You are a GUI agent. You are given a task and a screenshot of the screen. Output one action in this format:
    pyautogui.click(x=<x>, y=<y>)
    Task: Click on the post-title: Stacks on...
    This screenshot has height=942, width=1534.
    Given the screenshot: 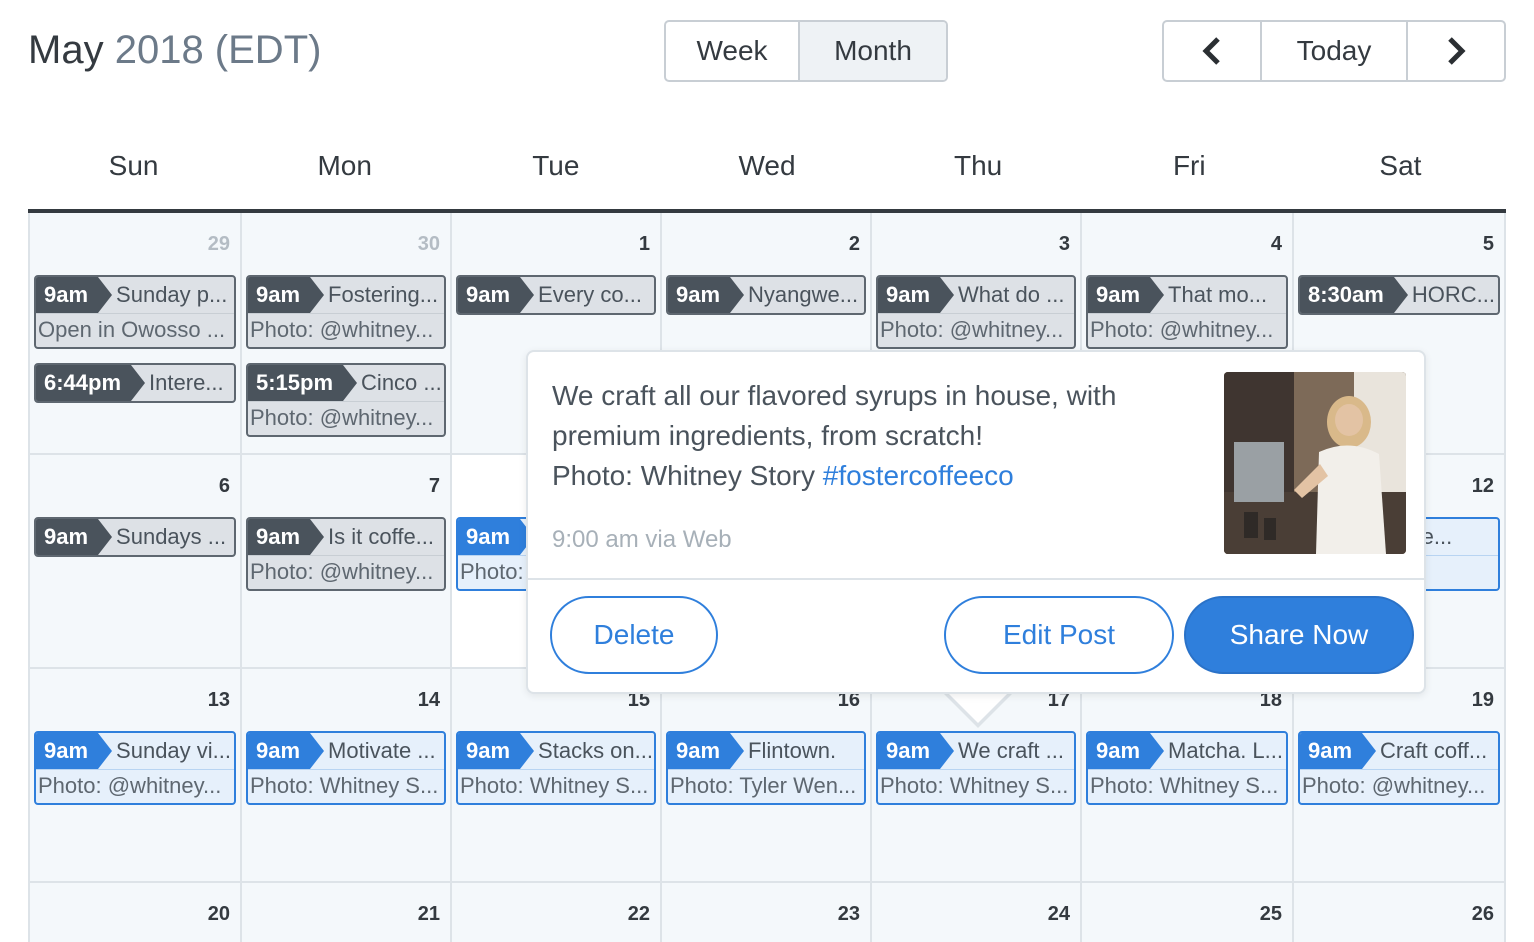 What is the action you would take?
    pyautogui.click(x=595, y=750)
    